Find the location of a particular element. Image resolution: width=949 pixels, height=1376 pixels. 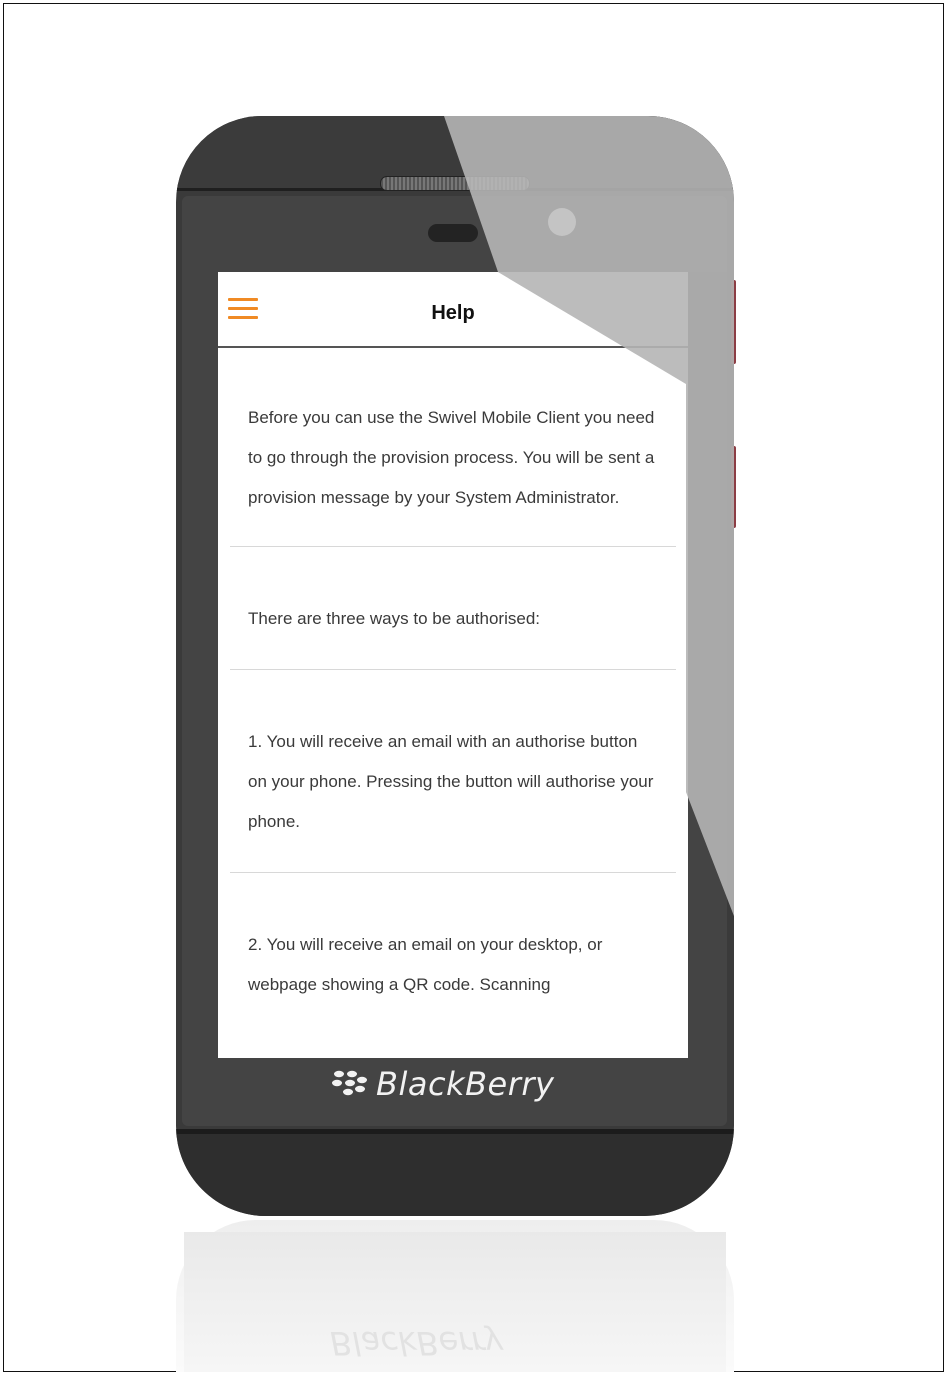

speaker-slot is located at coordinates (453, 233).